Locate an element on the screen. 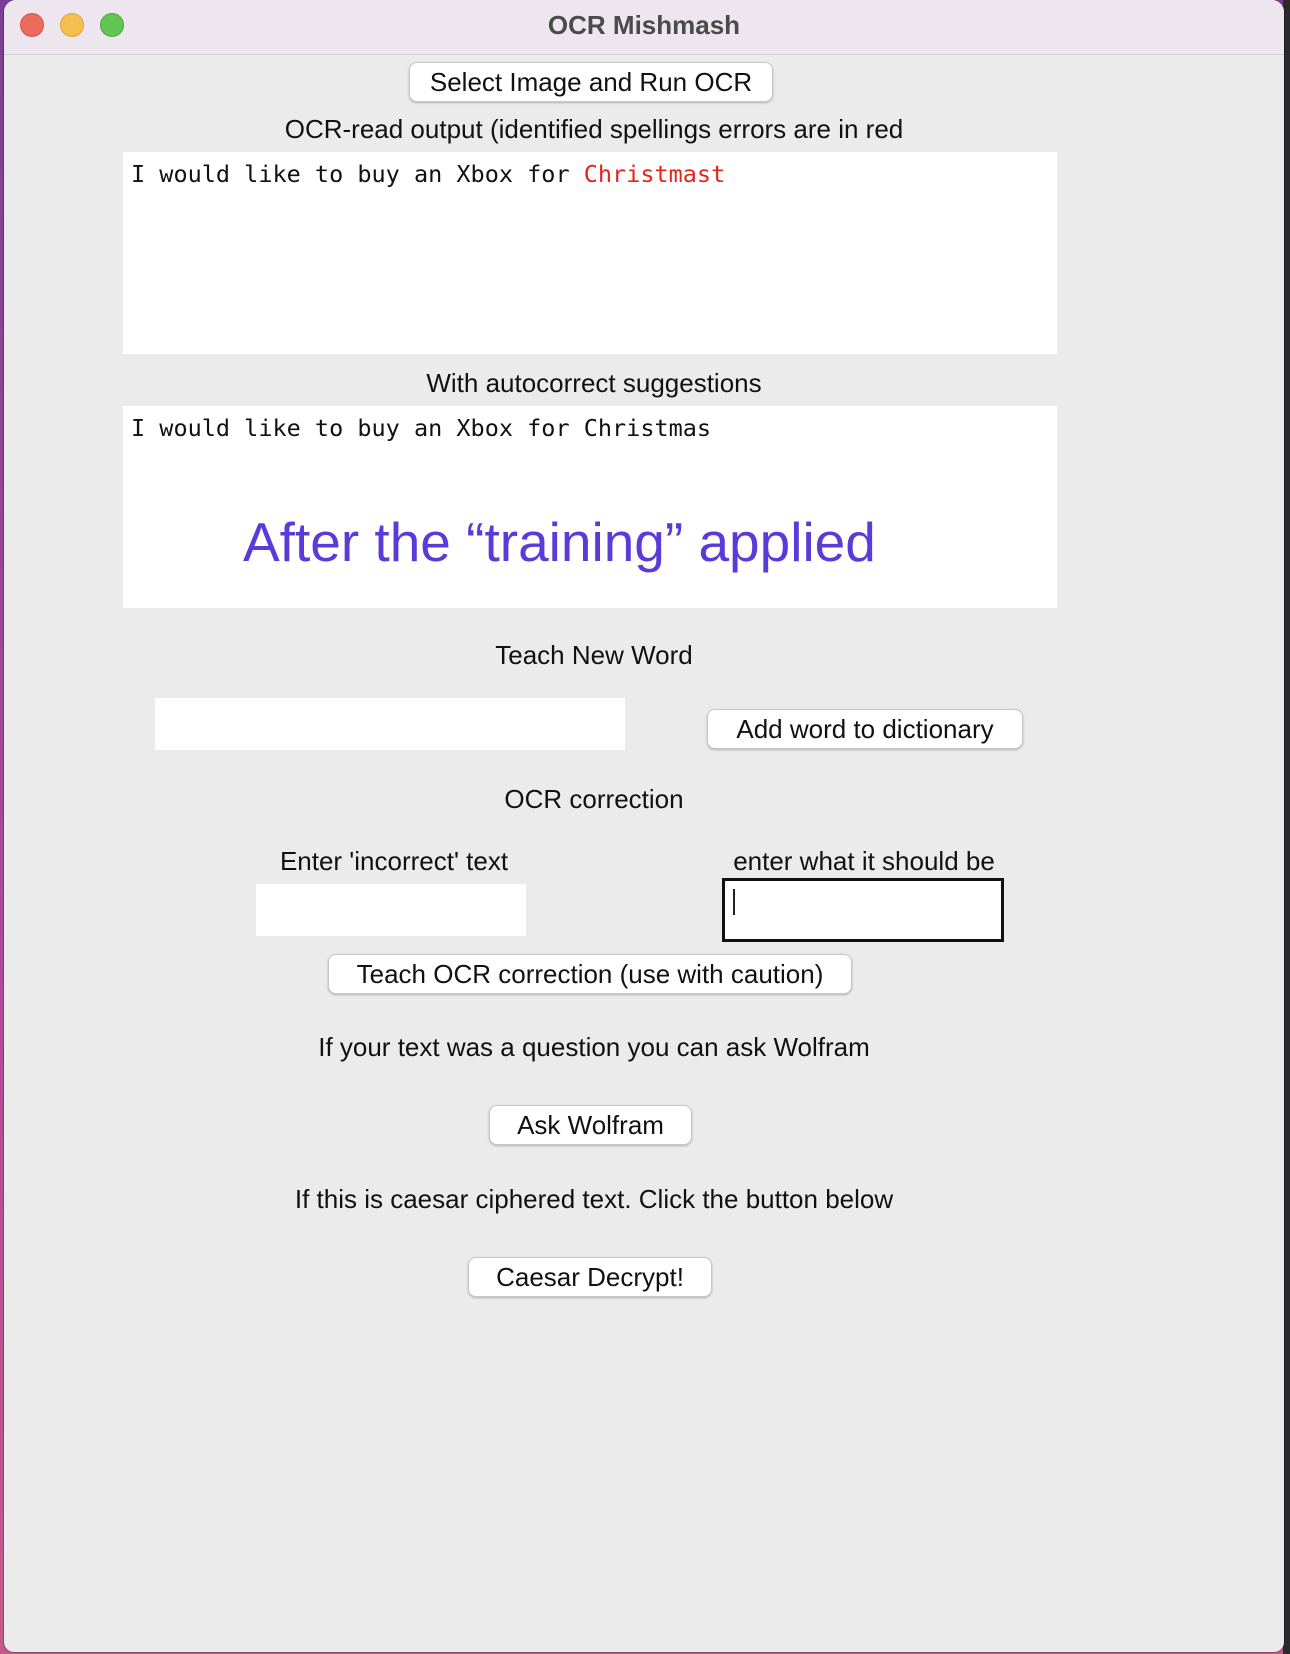 This screenshot has height=1654, width=1290. ask-wolfram-button: Ask Wolfram is located at coordinates (590, 1125).